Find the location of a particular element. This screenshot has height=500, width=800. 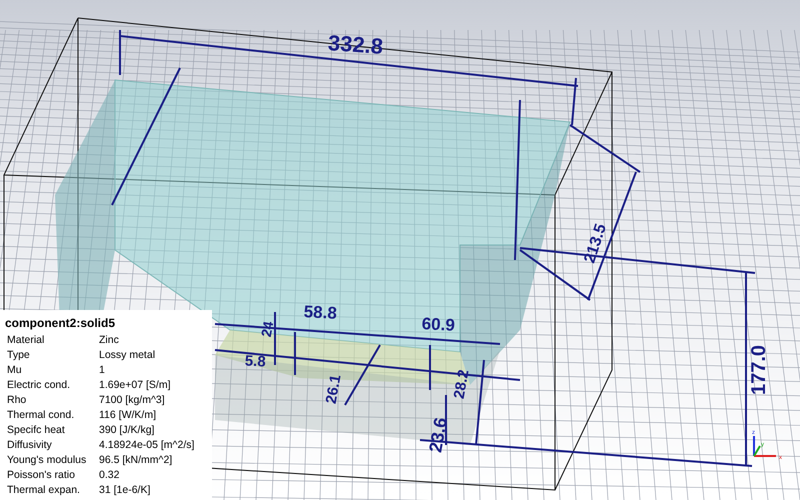

dimension-label: 5.8 is located at coordinates (255, 361).